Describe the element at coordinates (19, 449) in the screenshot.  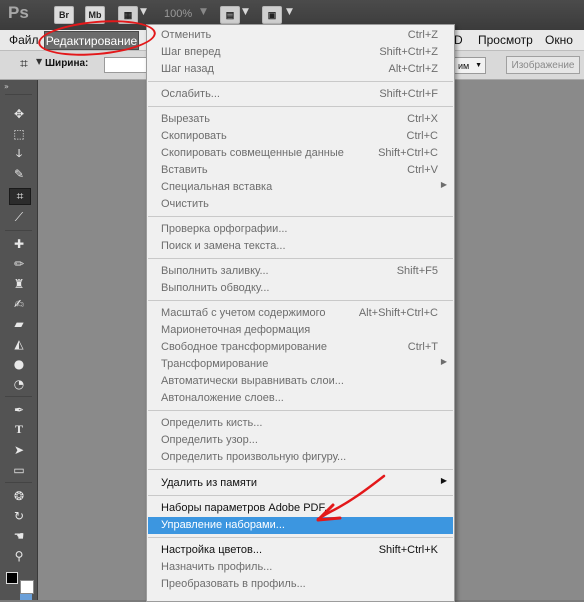
I see `path-selection-tool-icon: ➤` at that location.